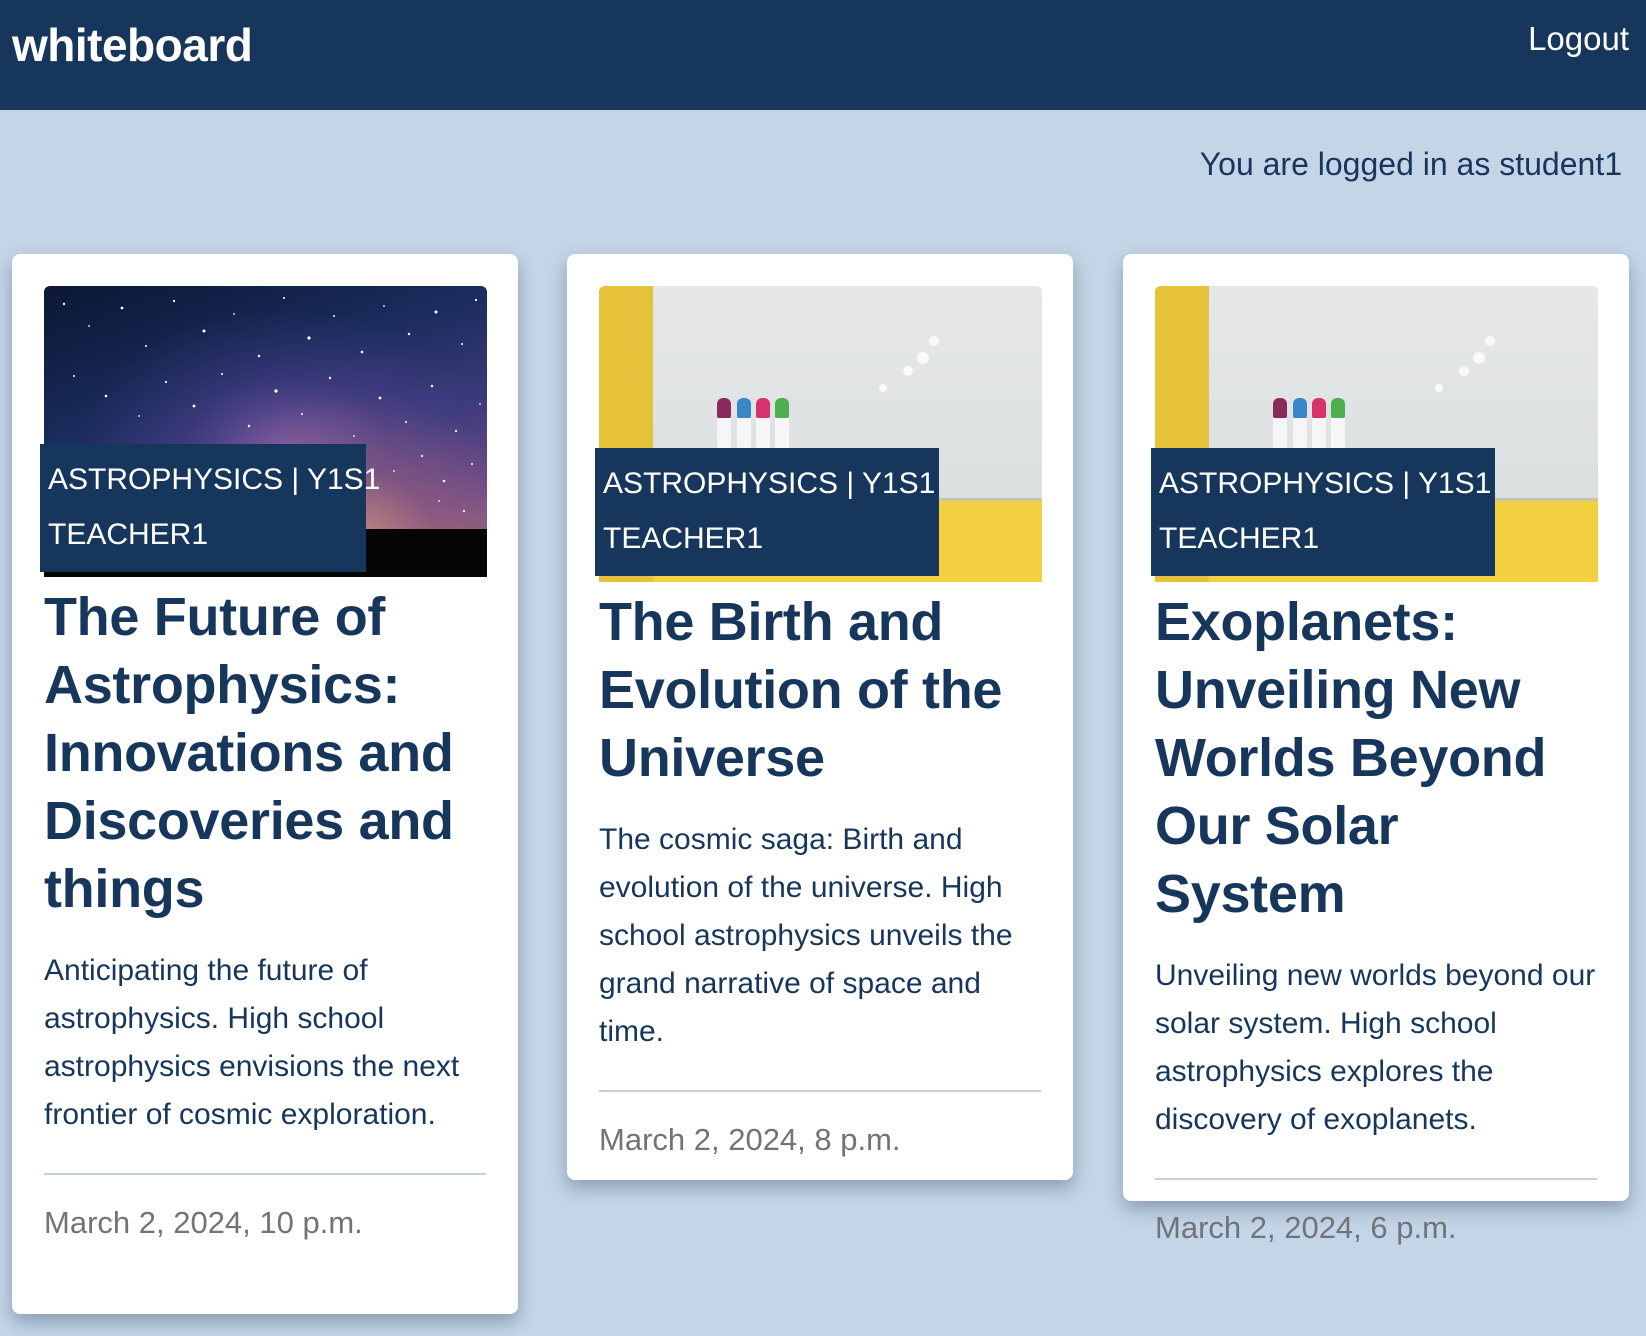  Describe the element at coordinates (1578, 39) in the screenshot. I see `logout-link: Logout` at that location.